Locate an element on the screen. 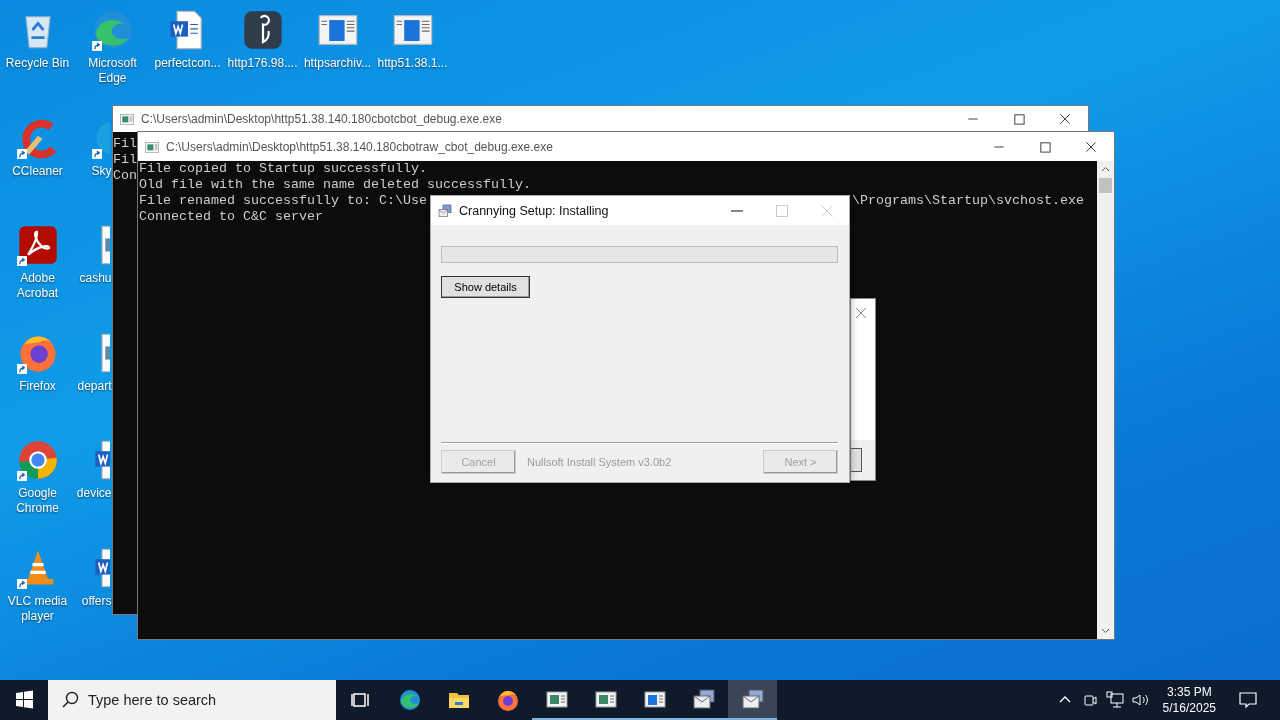  icon-label: Adobe Acrobat is located at coordinates (37, 286).